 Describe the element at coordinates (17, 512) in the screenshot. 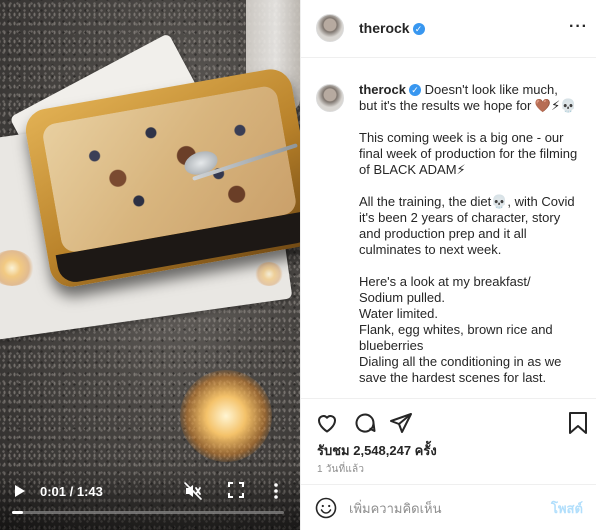

I see `video-progress-fill` at that location.